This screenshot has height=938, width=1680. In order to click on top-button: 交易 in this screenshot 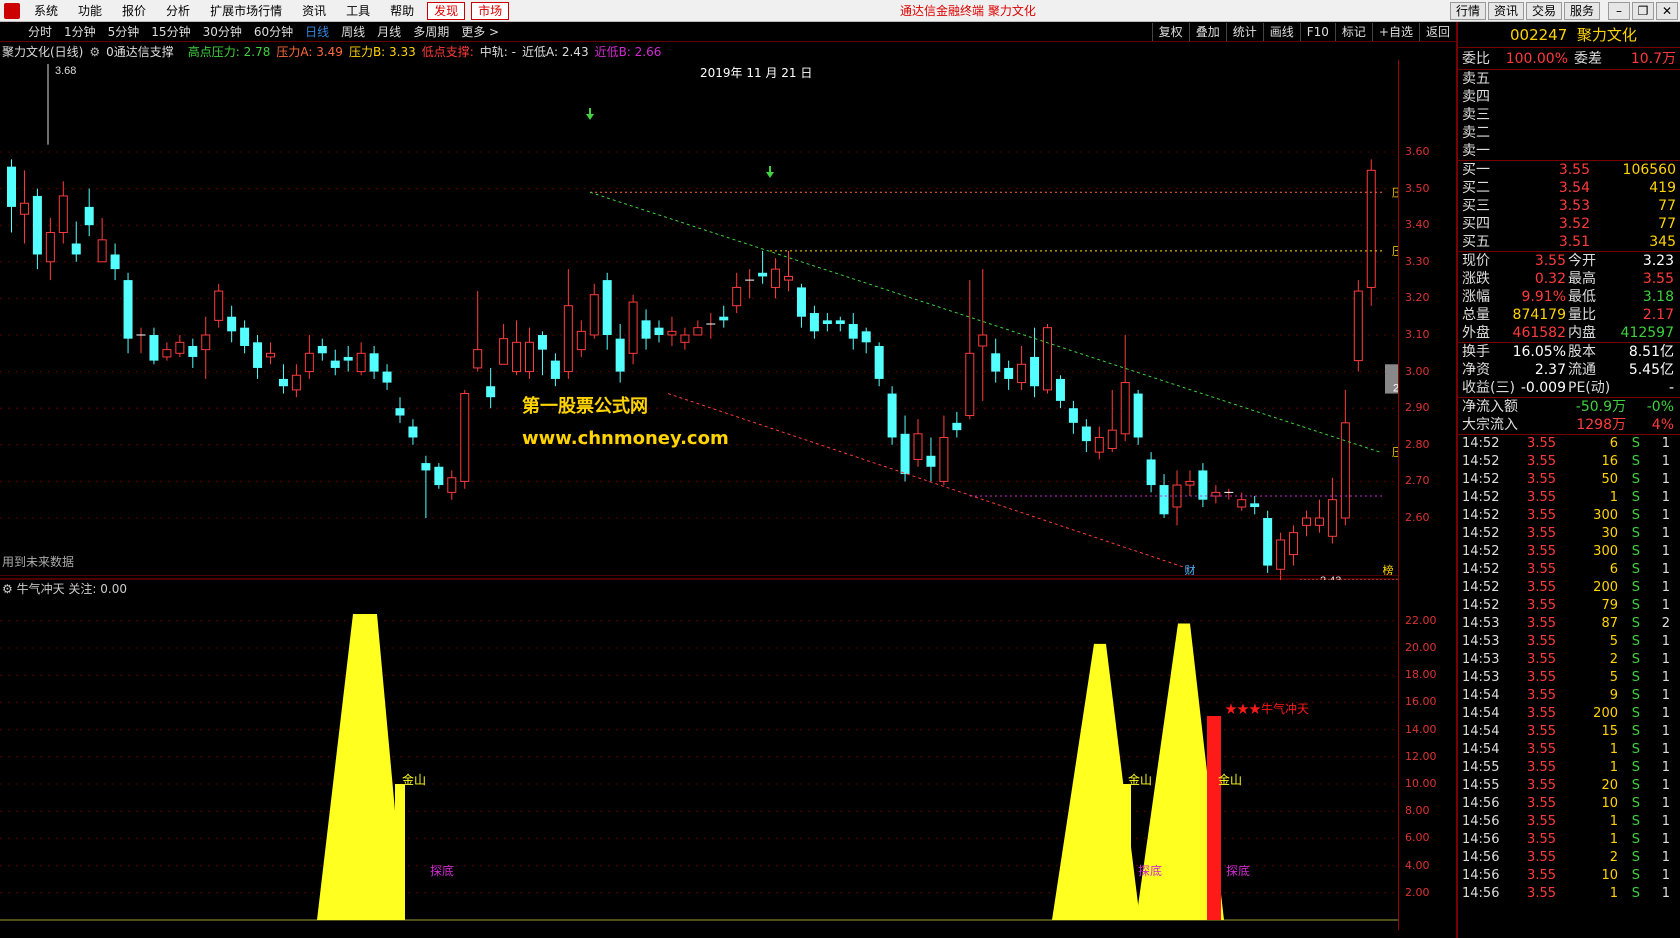, I will do `click(1543, 11)`.